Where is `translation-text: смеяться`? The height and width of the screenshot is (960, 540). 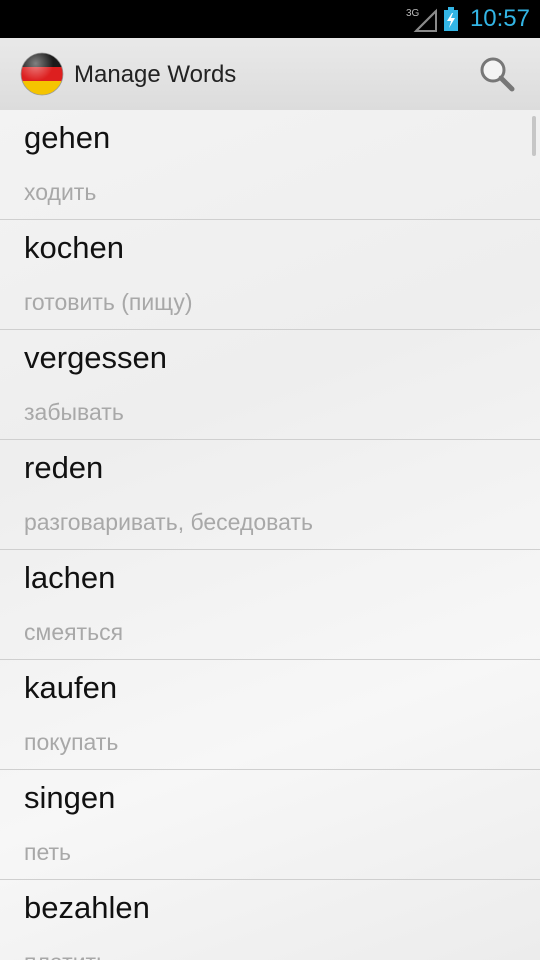 translation-text: смеяться is located at coordinates (74, 632).